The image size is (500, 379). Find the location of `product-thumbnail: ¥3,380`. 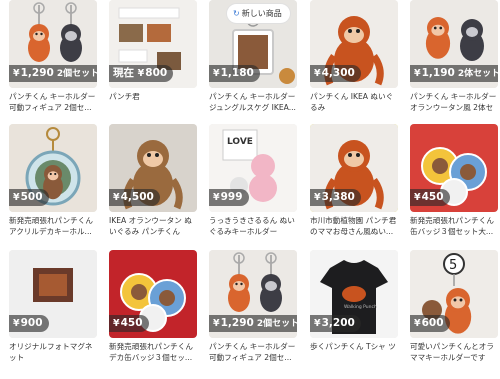

product-thumbnail: ¥3,380 is located at coordinates (354, 168).